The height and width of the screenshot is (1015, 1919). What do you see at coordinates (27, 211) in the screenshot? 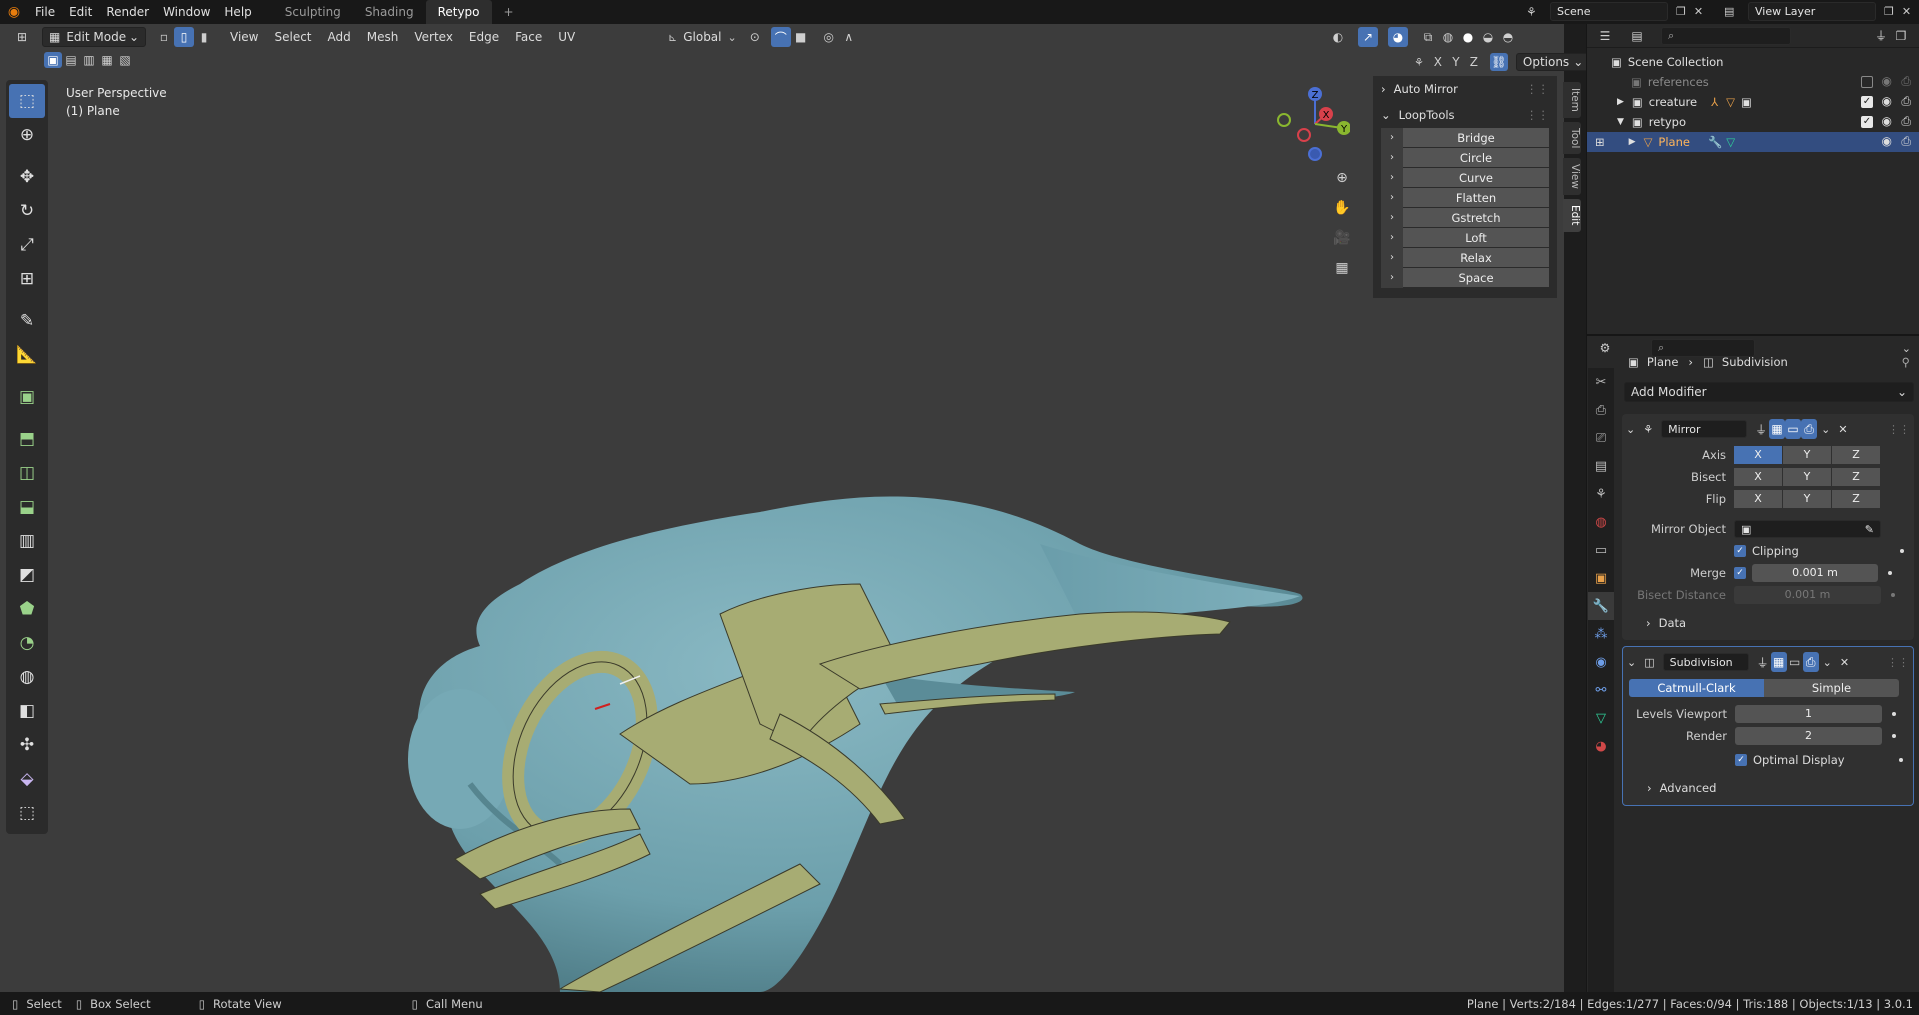
I see `rotate-tool-icon: ↻` at bounding box center [27, 211].